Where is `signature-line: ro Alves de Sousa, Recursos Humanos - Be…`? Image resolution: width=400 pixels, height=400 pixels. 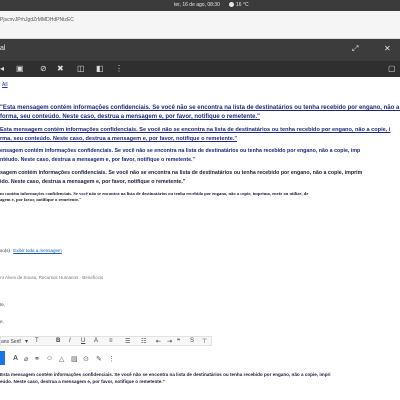
signature-line: ro Alves de Sousa, Recursos Humanos - Be… is located at coordinates (52, 277).